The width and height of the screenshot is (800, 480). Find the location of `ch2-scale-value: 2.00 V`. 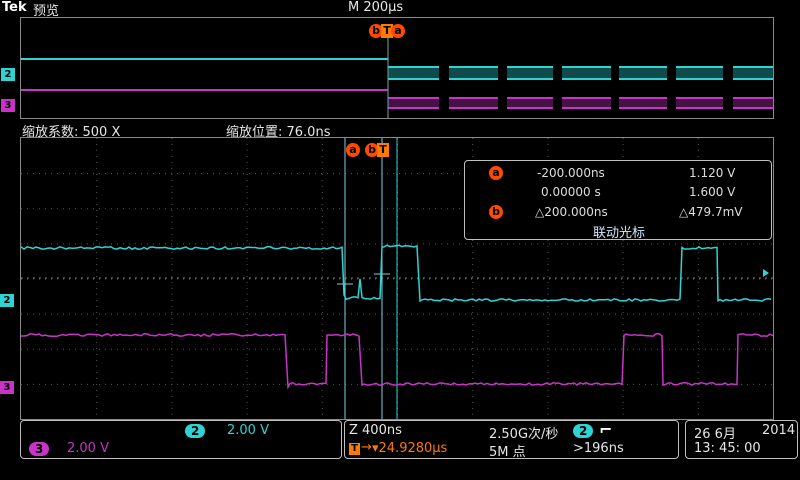

ch2-scale-value: 2.00 V is located at coordinates (248, 430).